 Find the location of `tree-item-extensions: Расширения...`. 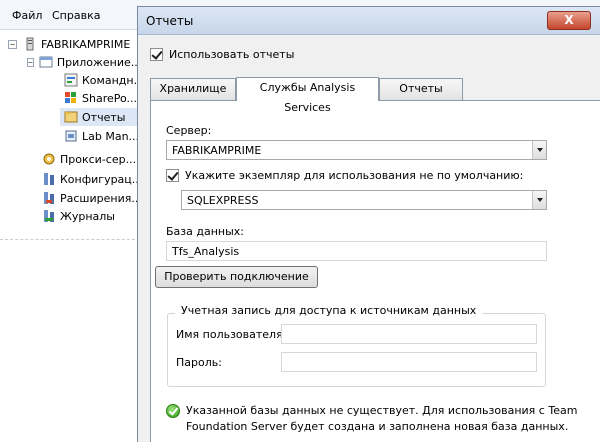

tree-item-extensions: Расширения... is located at coordinates (91, 198).